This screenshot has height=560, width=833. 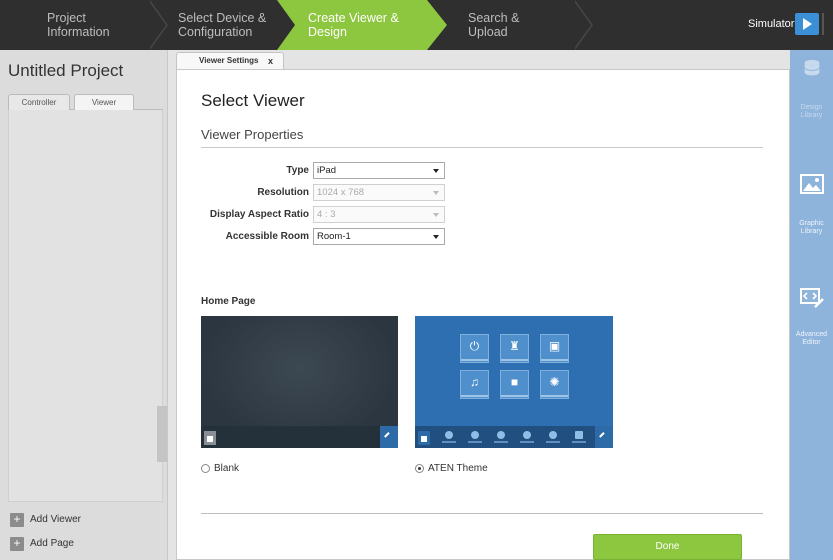 What do you see at coordinates (55, 519) in the screenshot?
I see `add-viewer-label: Add Viewer` at bounding box center [55, 519].